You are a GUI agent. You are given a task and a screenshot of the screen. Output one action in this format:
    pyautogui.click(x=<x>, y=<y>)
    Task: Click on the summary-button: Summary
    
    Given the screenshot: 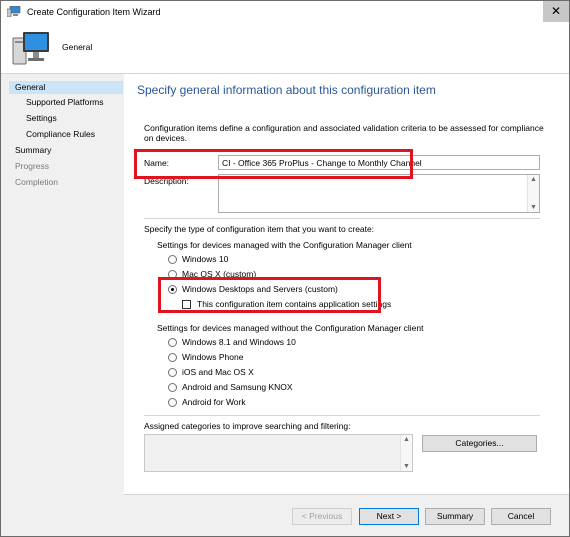 What is the action you would take?
    pyautogui.click(x=455, y=516)
    